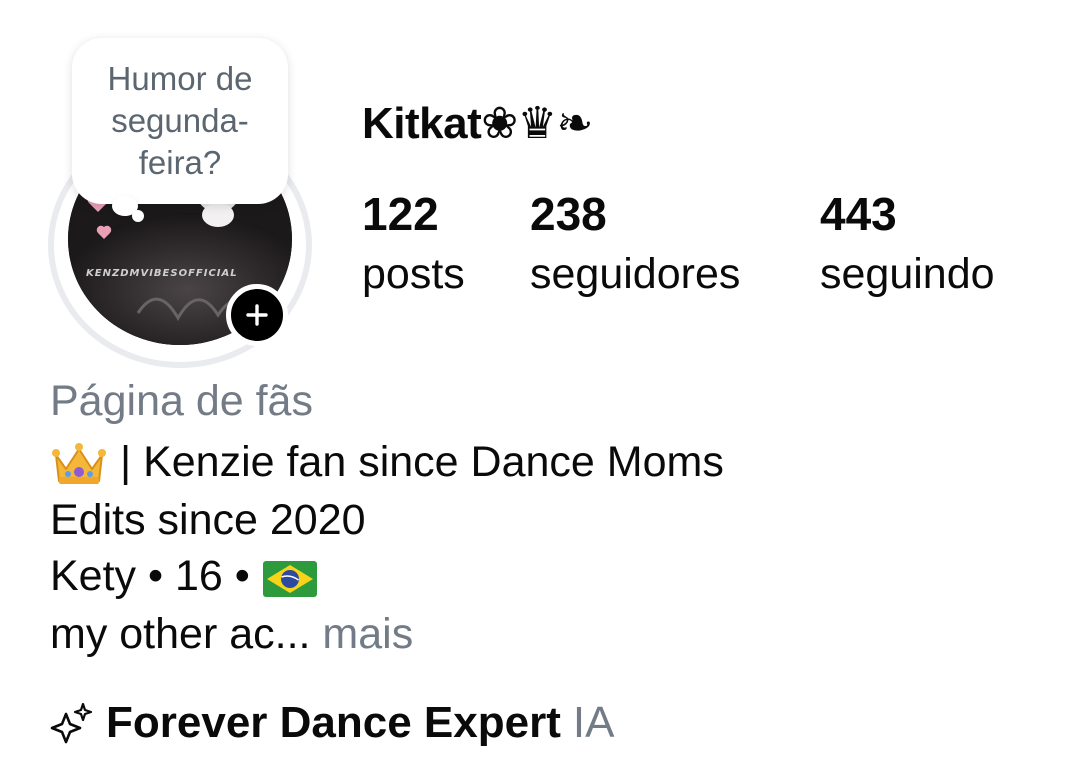 The image size is (1080, 770). I want to click on following-count: 443, so click(858, 214).